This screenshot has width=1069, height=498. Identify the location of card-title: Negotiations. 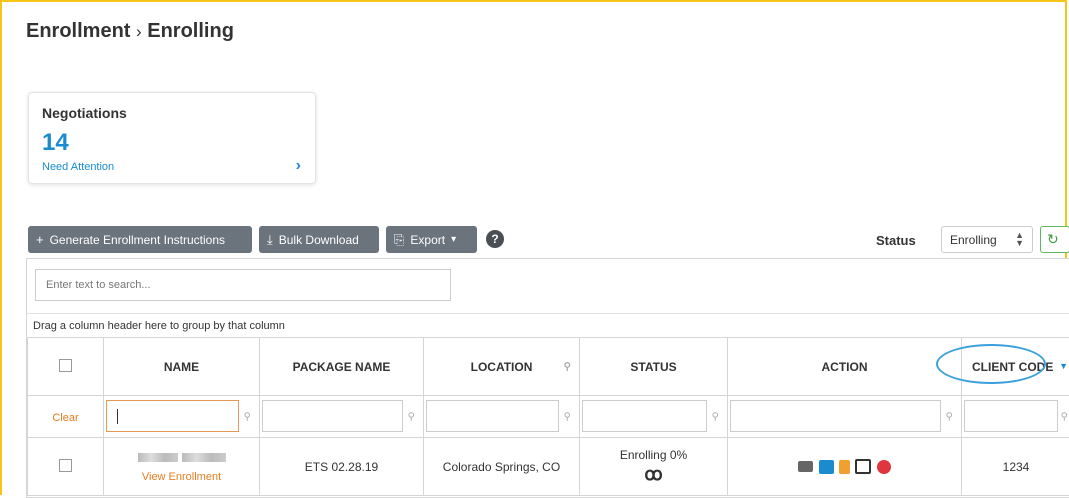
(84, 113).